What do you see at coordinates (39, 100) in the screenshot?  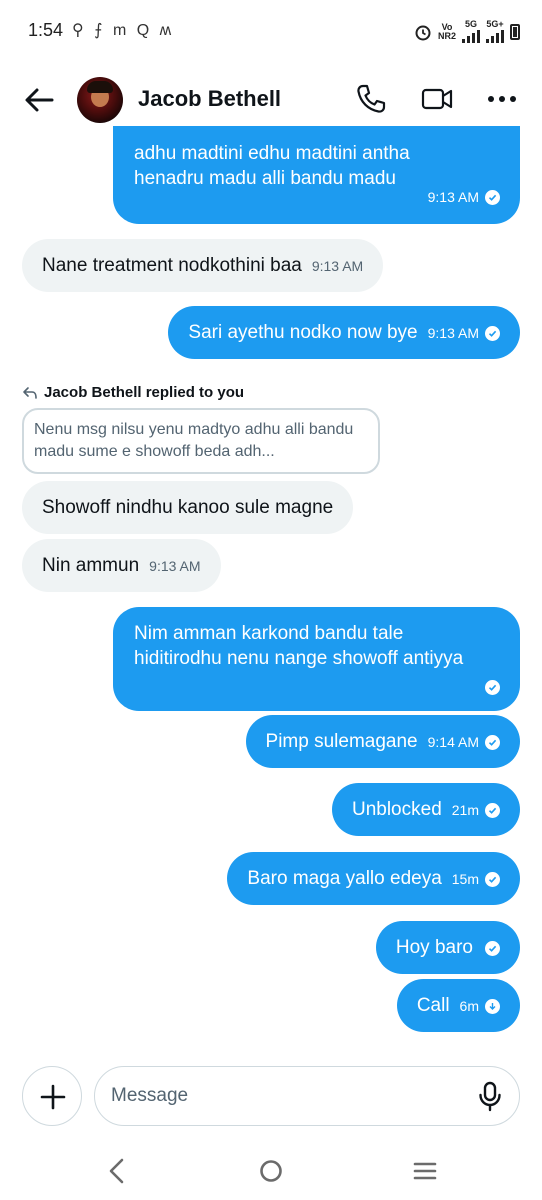 I see `back-arrow-icon` at bounding box center [39, 100].